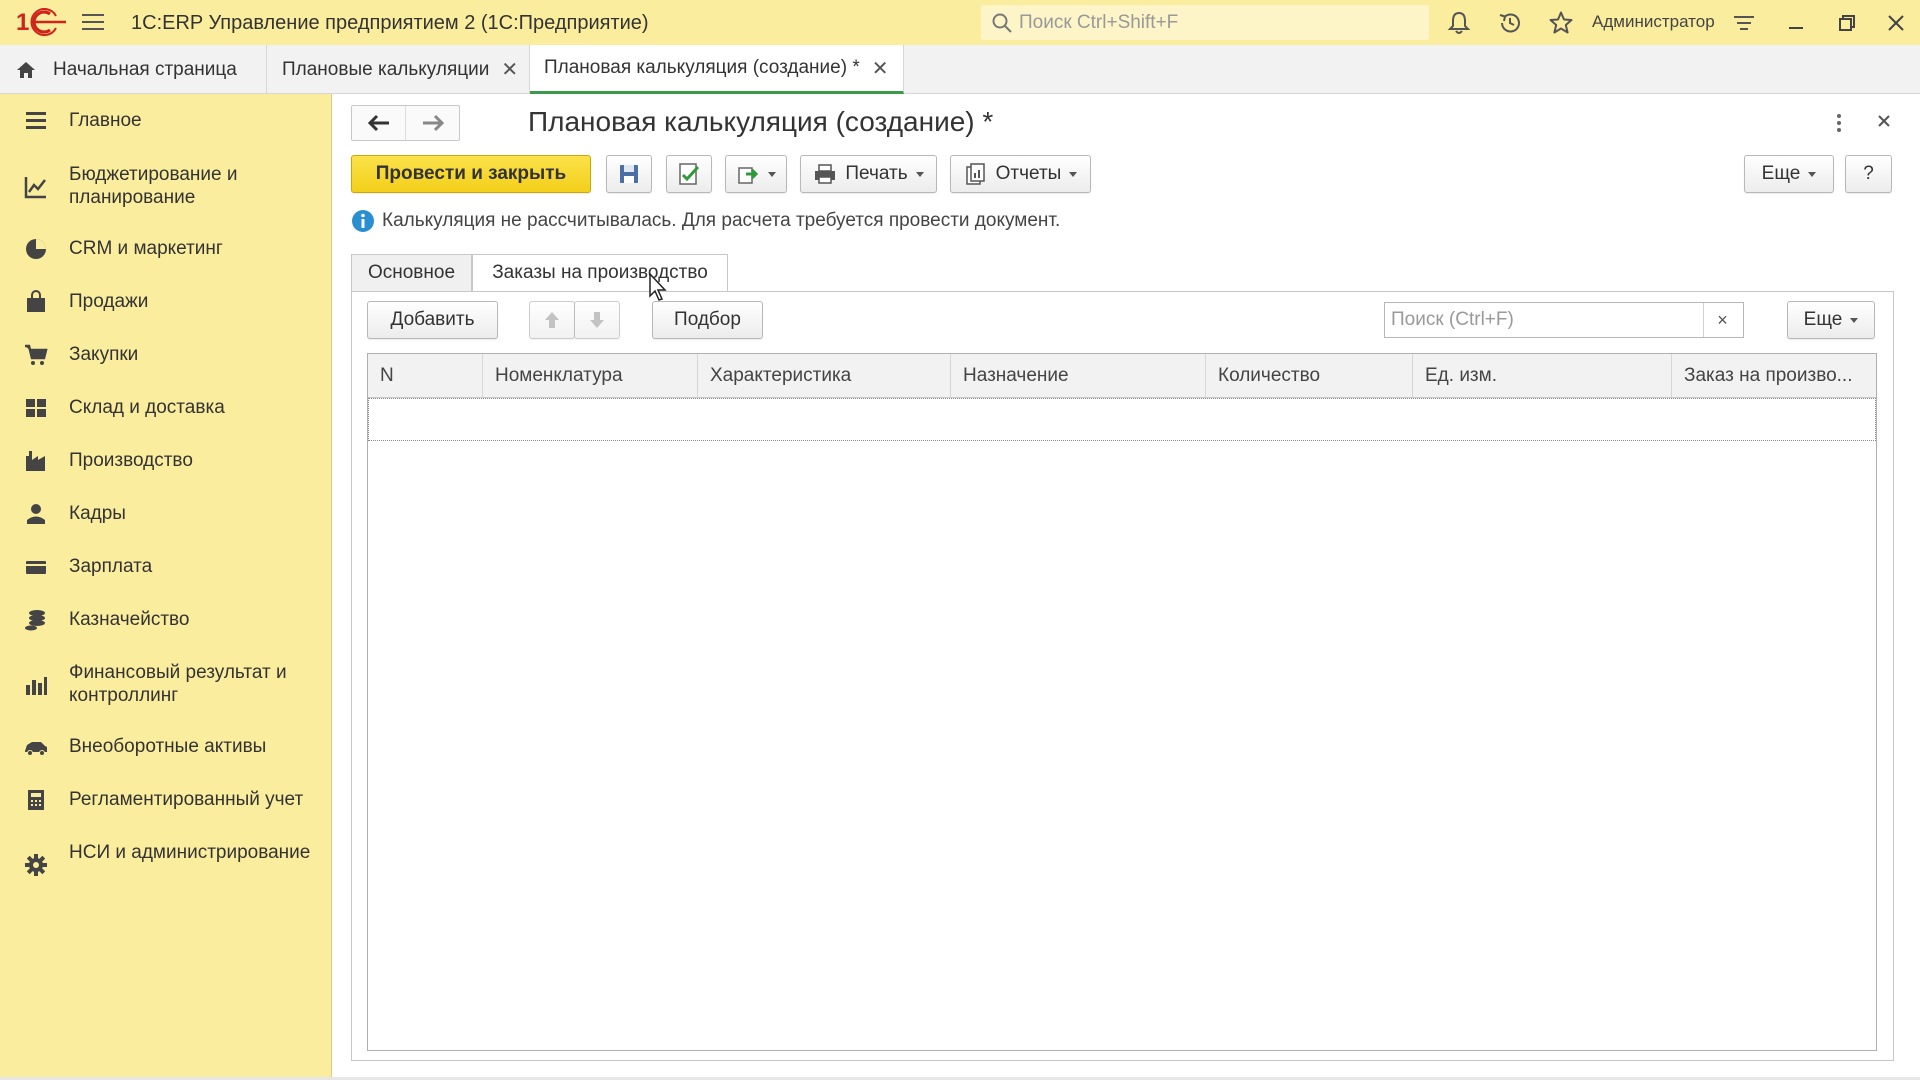  Describe the element at coordinates (36, 686) in the screenshot. I see `bar-chart-icon` at that location.